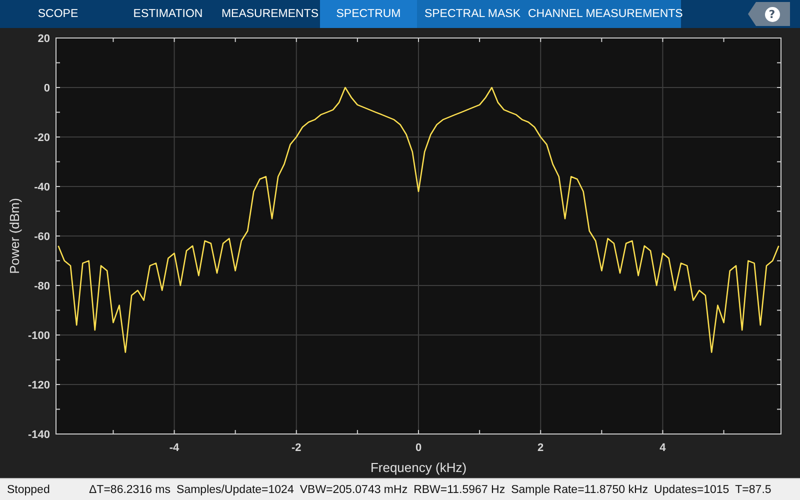 This screenshot has height=500, width=800. I want to click on tab: SCOPE, so click(58, 14).